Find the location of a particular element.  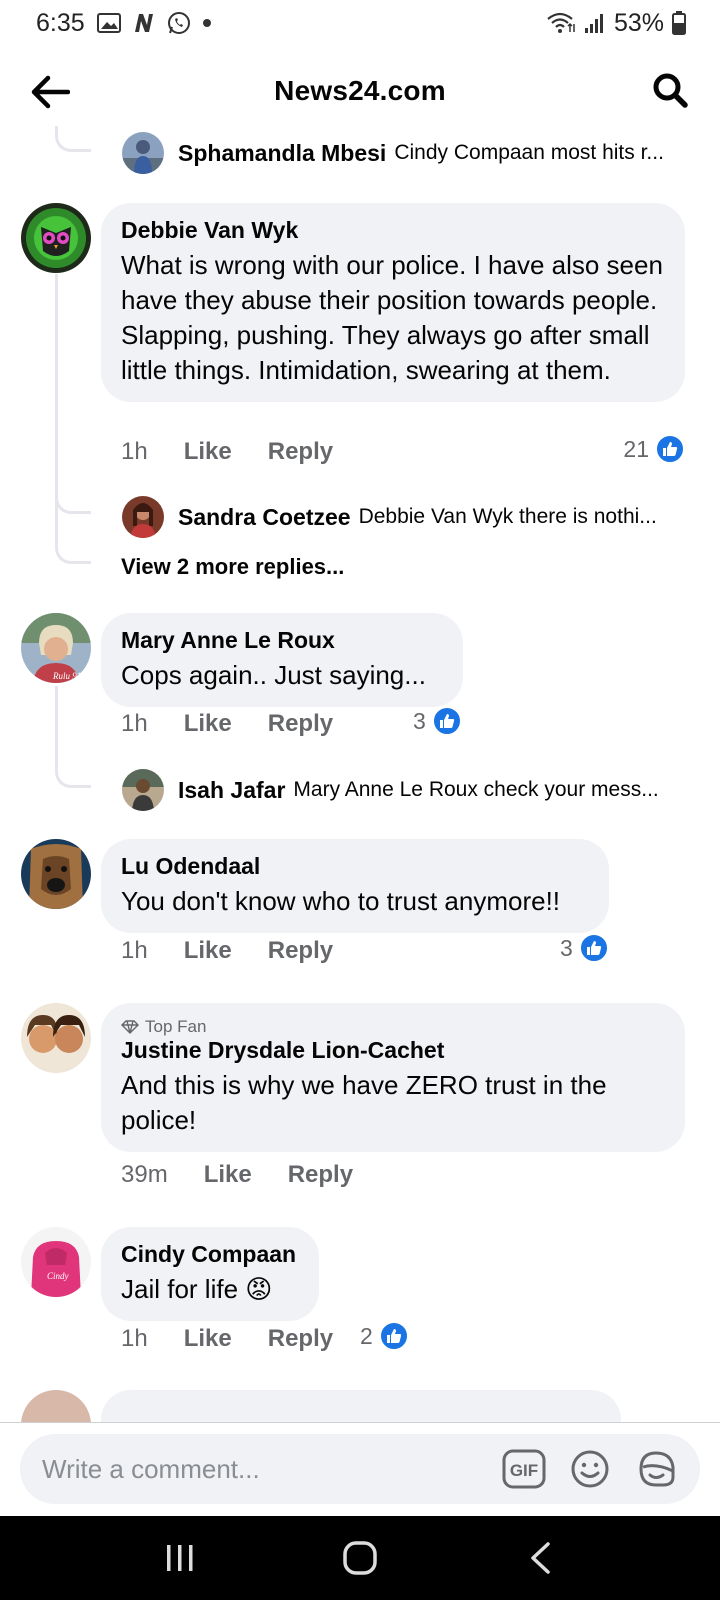

recent-apps-button is located at coordinates (180, 1558).